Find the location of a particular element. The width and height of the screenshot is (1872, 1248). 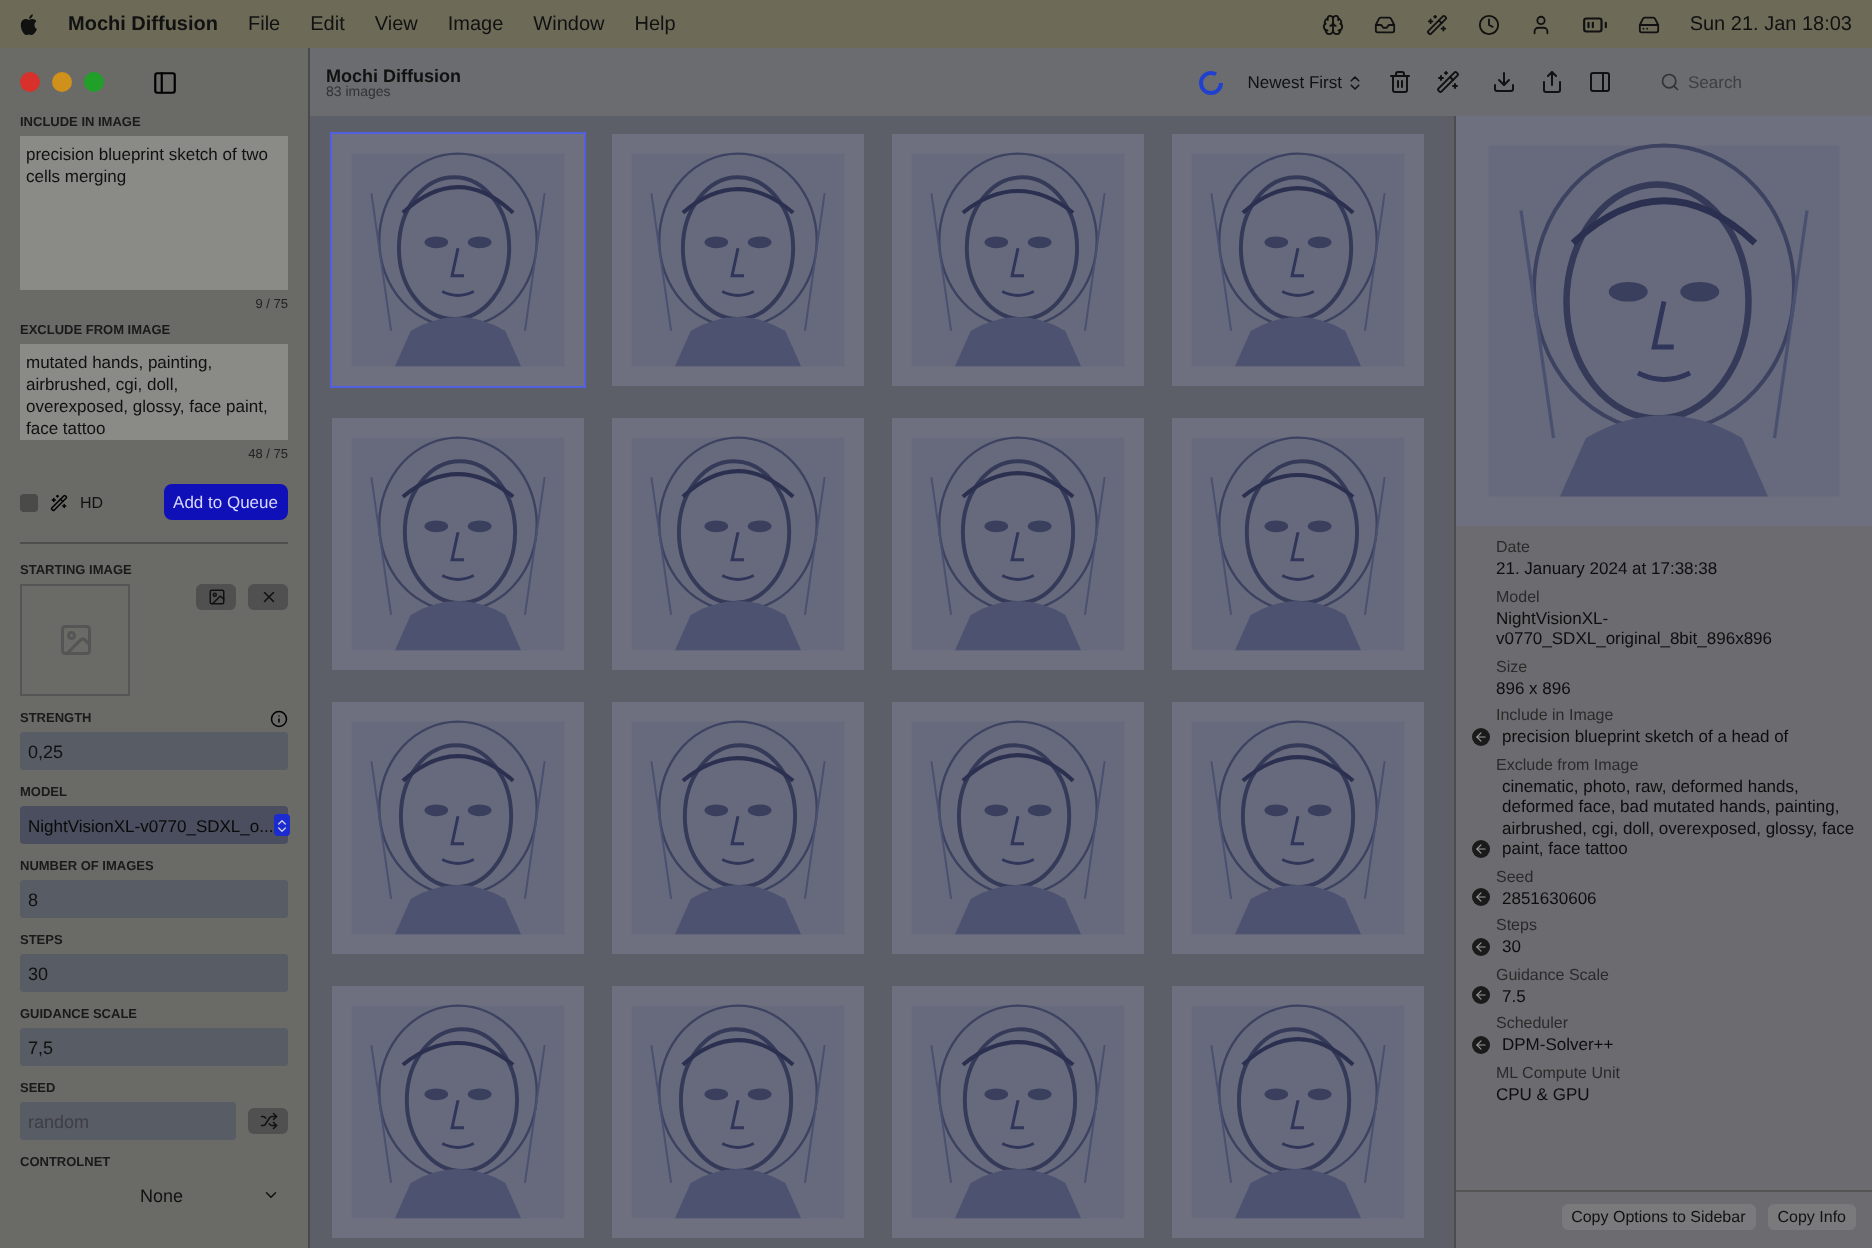

shuffle-icon is located at coordinates (268, 1121).